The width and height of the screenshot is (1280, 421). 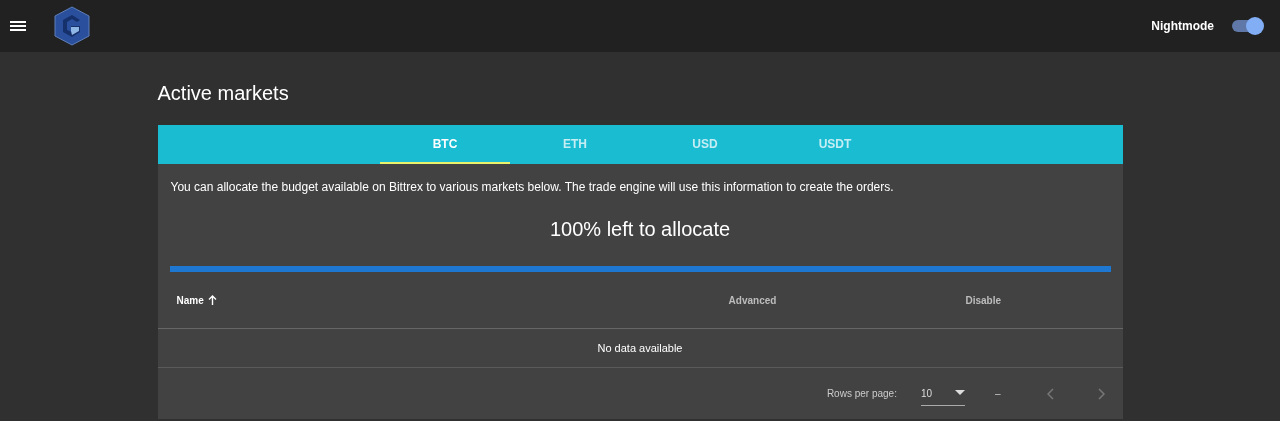 I want to click on empty-message: No data available, so click(x=640, y=348).